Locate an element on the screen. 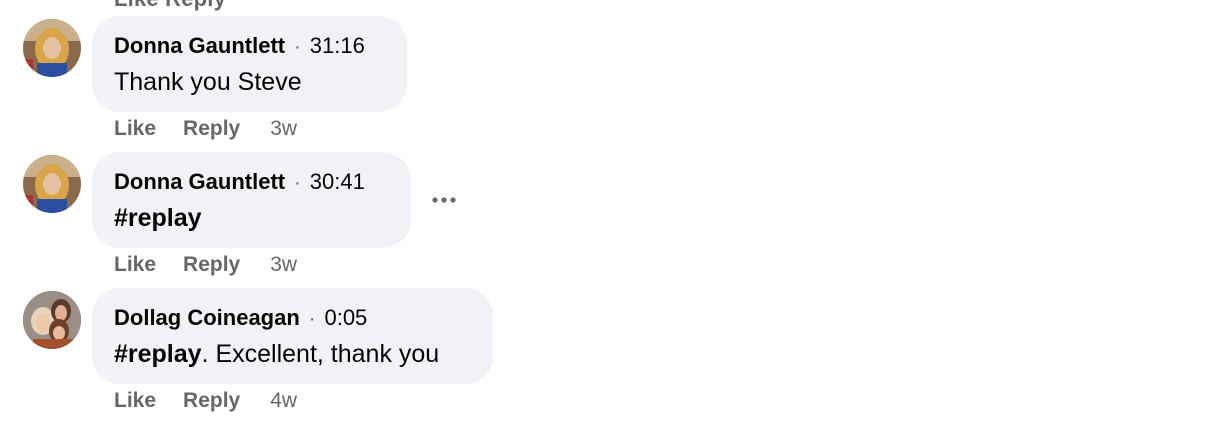  video-timestamp: 30:41 is located at coordinates (337, 181).